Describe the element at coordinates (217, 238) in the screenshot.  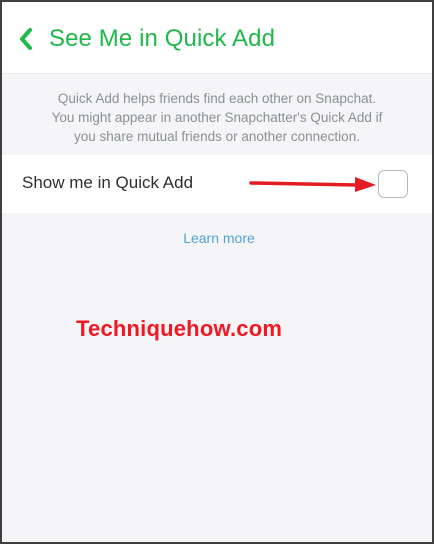
I see `learn-more-link: Learn more` at that location.